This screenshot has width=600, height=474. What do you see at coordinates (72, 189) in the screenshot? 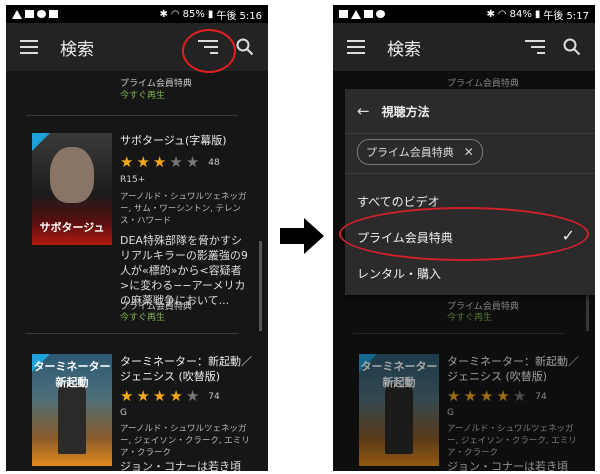
I see `poster-sabotage: サボタージュ` at bounding box center [72, 189].